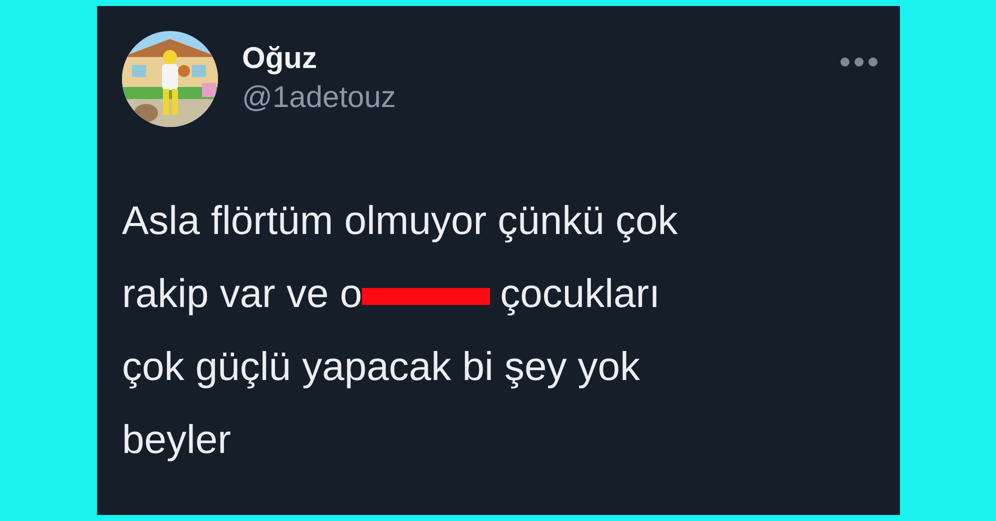  Describe the element at coordinates (400, 221) in the screenshot. I see `tweet-text: Asla flörtüm olmuyor çünkü çok` at that location.